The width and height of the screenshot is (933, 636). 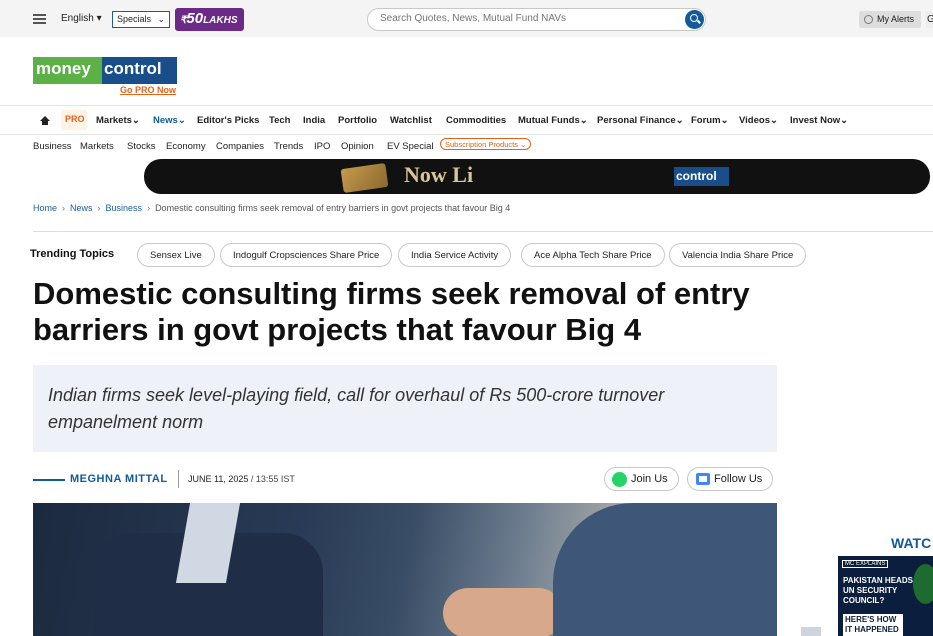 What do you see at coordinates (357, 120) in the screenshot?
I see `nav-portfolio: Portfolio` at bounding box center [357, 120].